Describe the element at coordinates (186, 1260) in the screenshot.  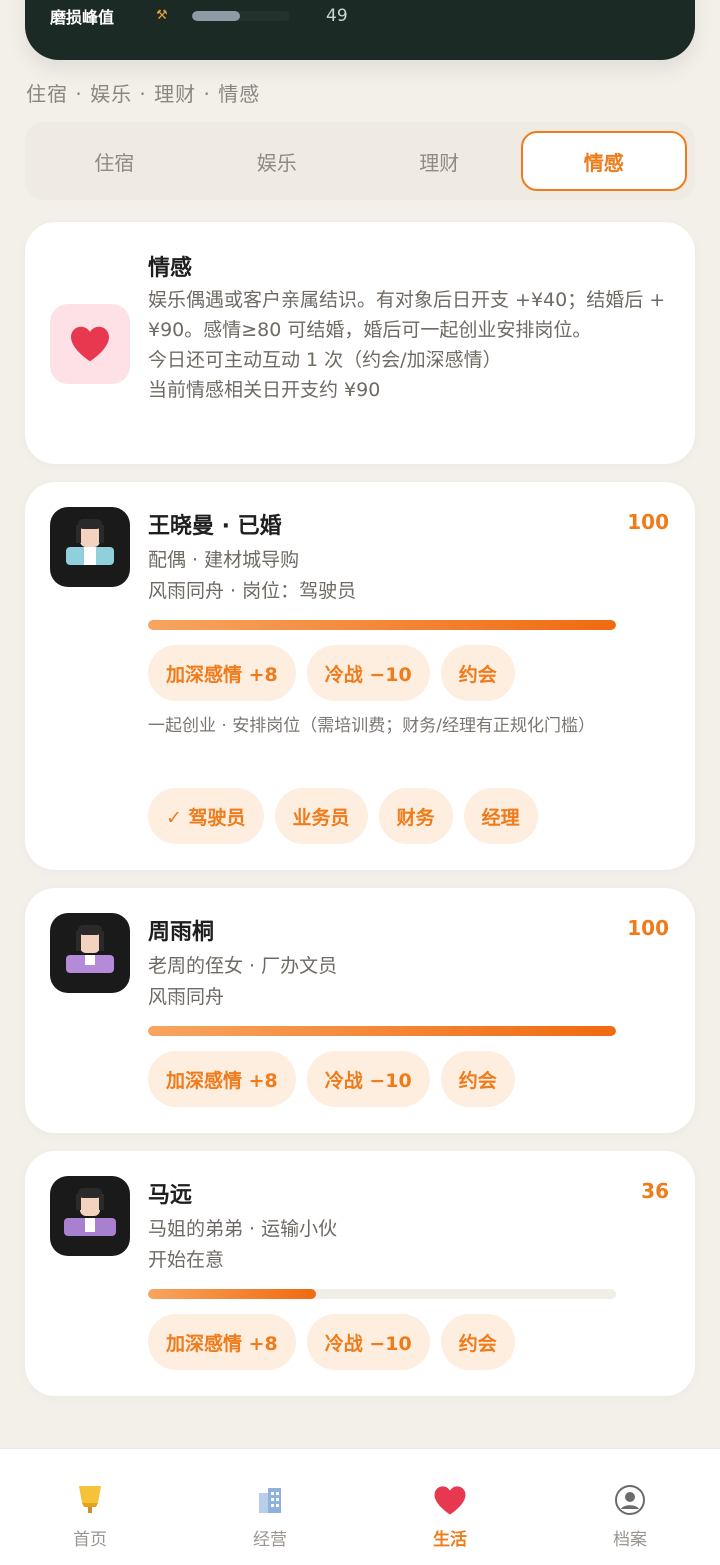
I see `person-status: 开始在意` at that location.